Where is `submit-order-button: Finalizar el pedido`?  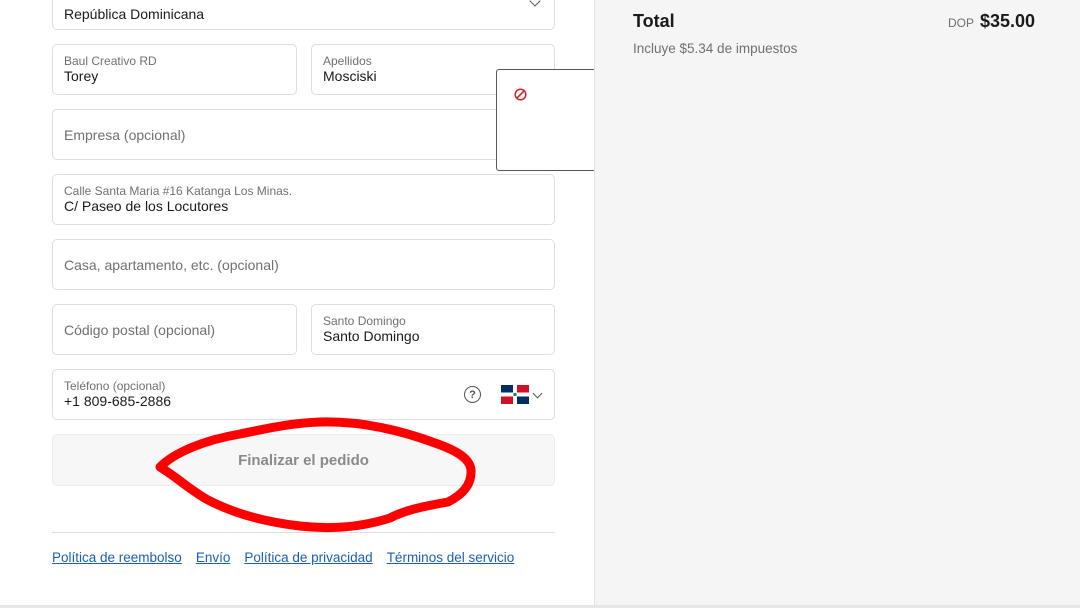 submit-order-button: Finalizar el pedido is located at coordinates (303, 460).